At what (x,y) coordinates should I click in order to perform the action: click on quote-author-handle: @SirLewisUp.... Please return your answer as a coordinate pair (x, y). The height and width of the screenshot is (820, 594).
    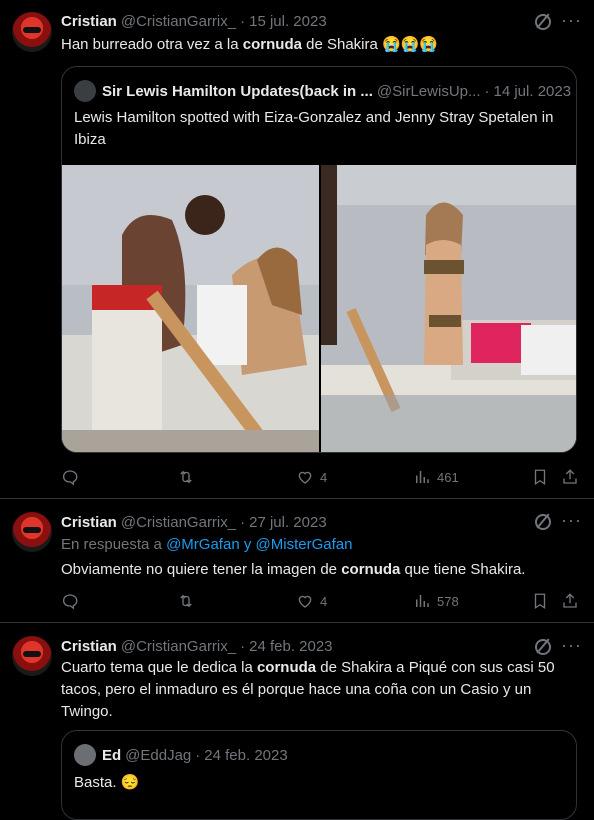
    Looking at the image, I should click on (428, 91).